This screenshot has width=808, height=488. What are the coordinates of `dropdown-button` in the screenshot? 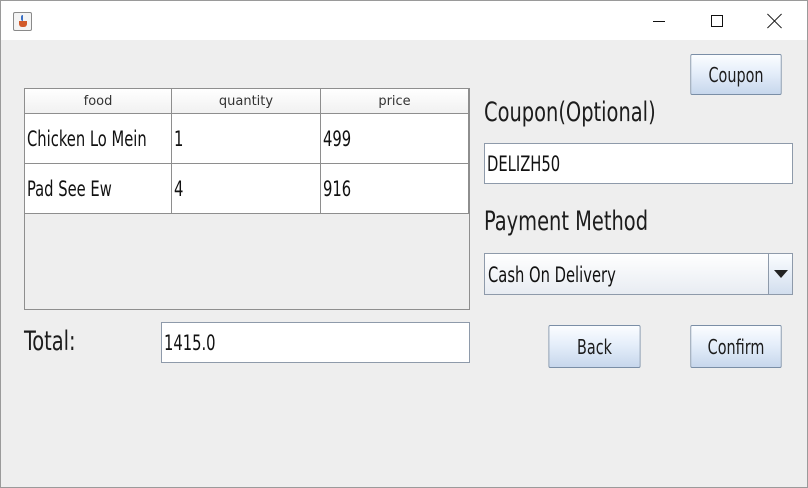 It's located at (780, 274).